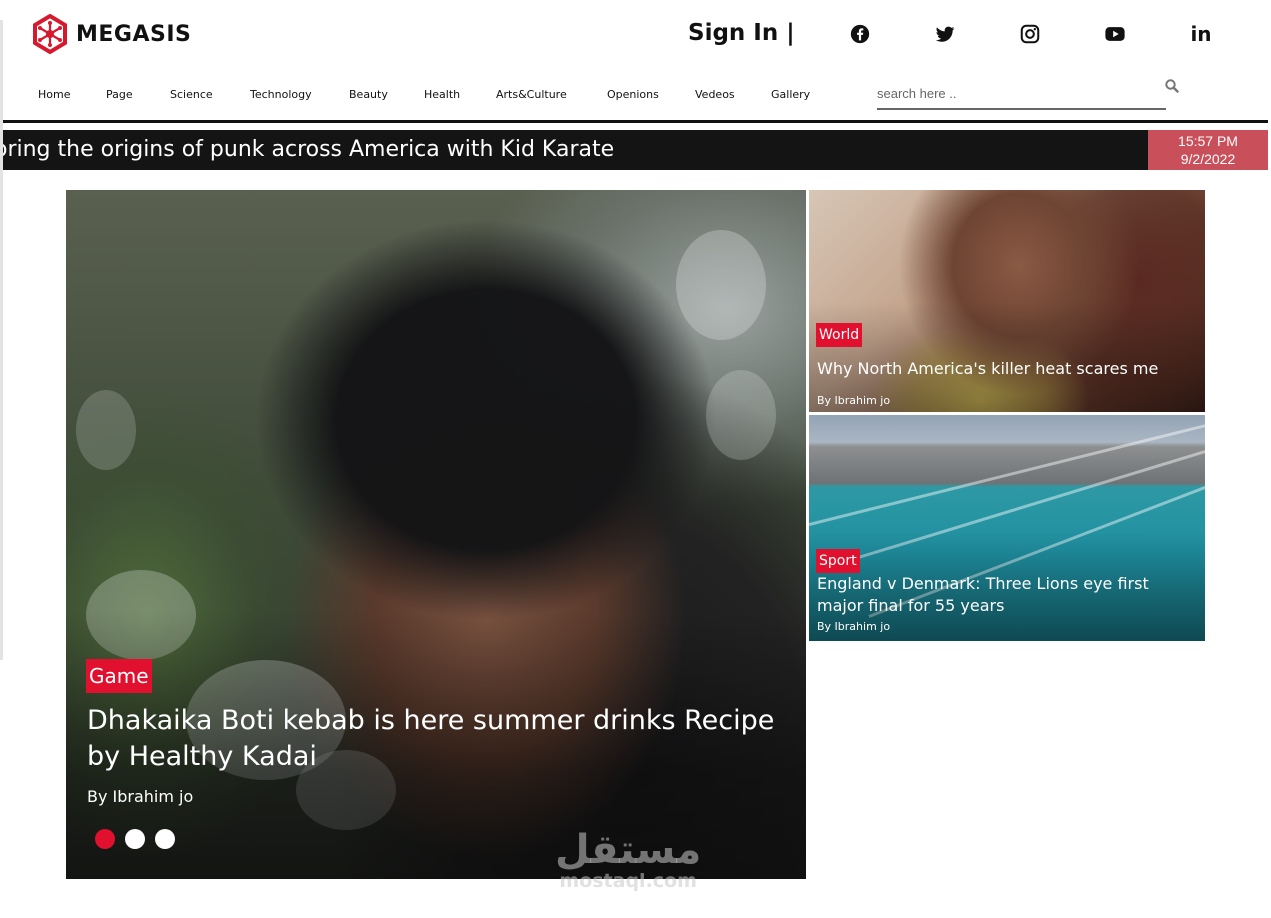 This screenshot has height=918, width=1271. What do you see at coordinates (50, 34) in the screenshot?
I see `logo-icon` at bounding box center [50, 34].